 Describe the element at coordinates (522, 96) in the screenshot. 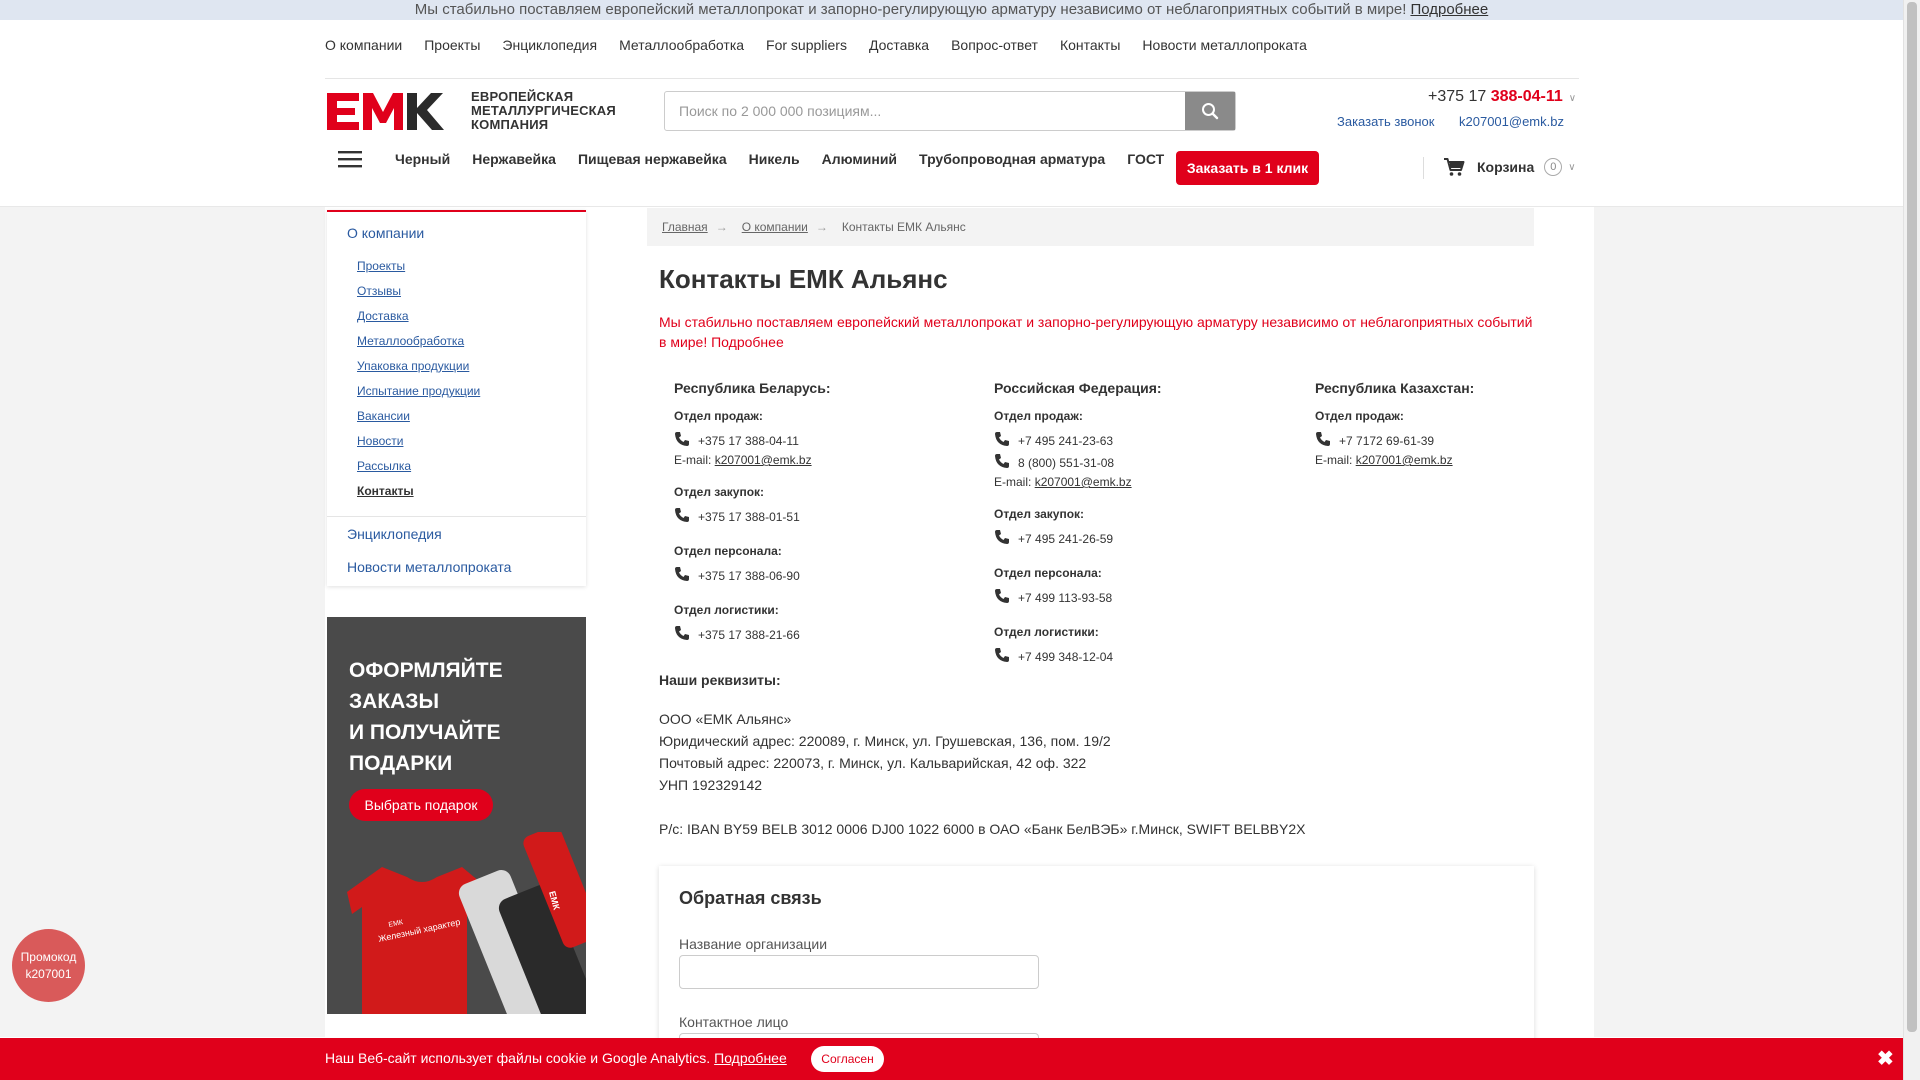

I see `logo-text-line1: ЕВРОПЕЙСКАЯ` at that location.